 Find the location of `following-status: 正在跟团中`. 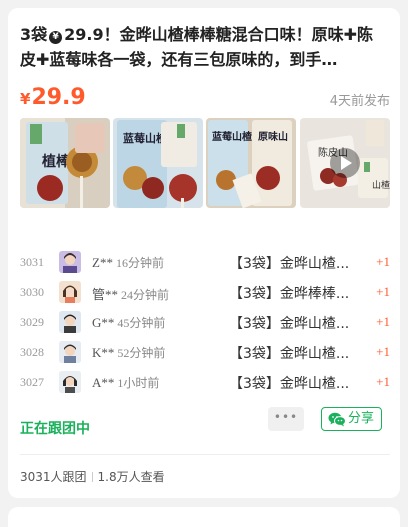

following-status: 正在跟团中 is located at coordinates (55, 428).